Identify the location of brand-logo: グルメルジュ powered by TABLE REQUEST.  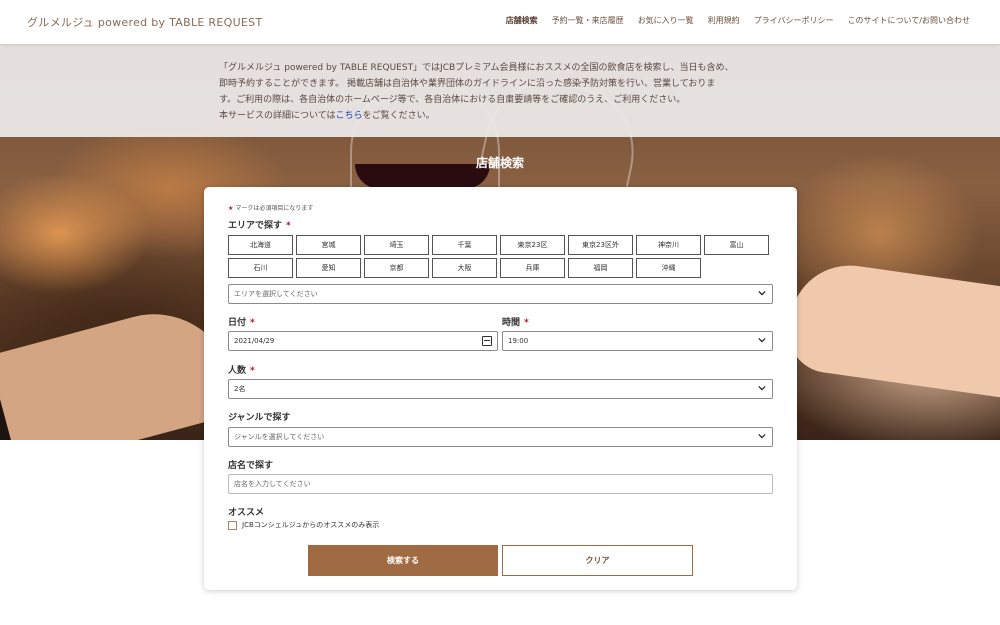
(145, 22).